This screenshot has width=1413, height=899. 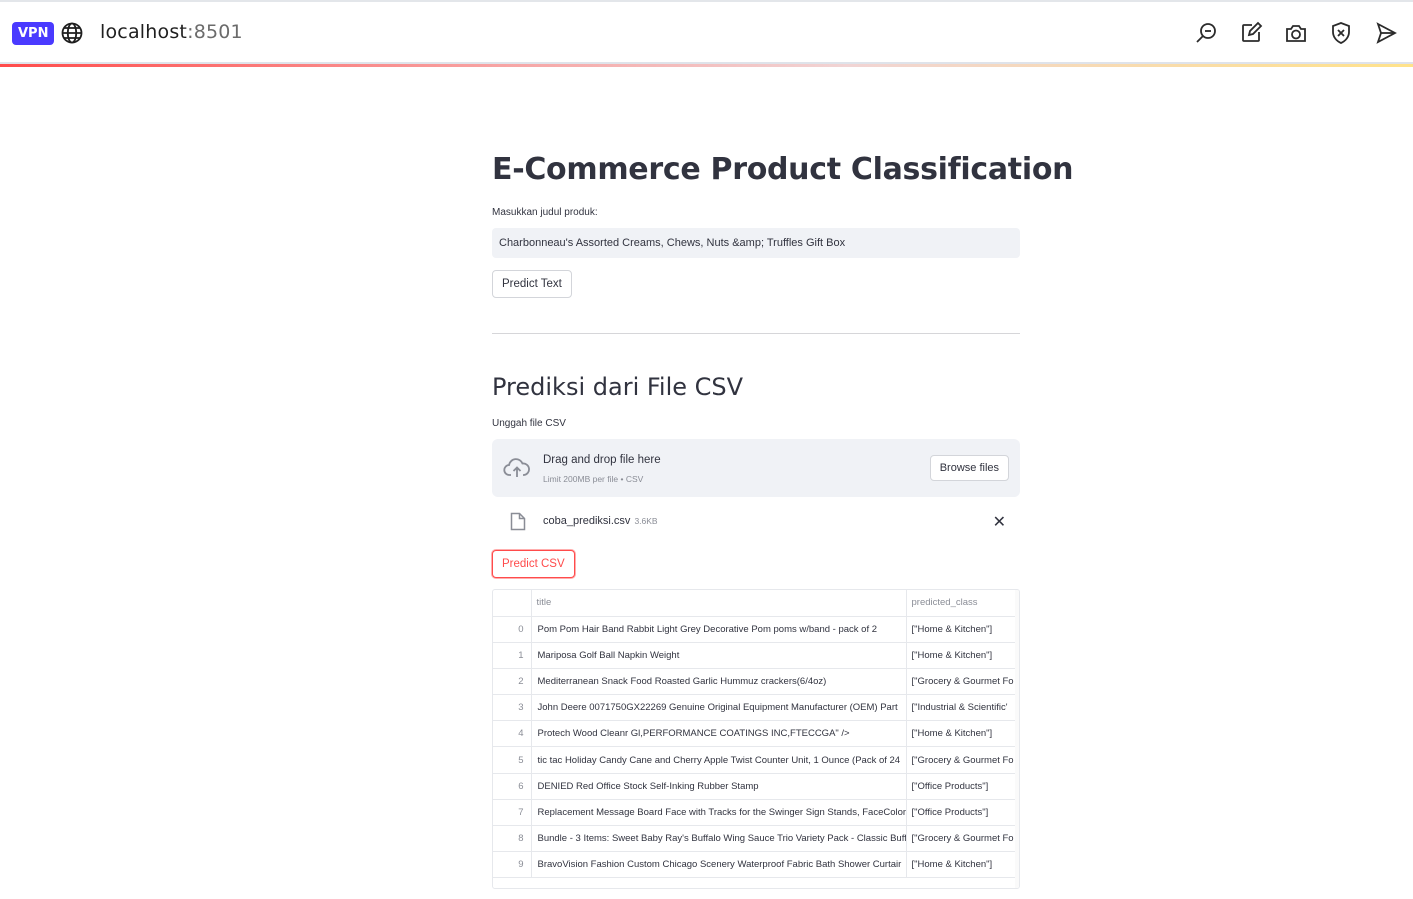 I want to click on csv-section-title: Prediksi dari File CSV, so click(x=618, y=387).